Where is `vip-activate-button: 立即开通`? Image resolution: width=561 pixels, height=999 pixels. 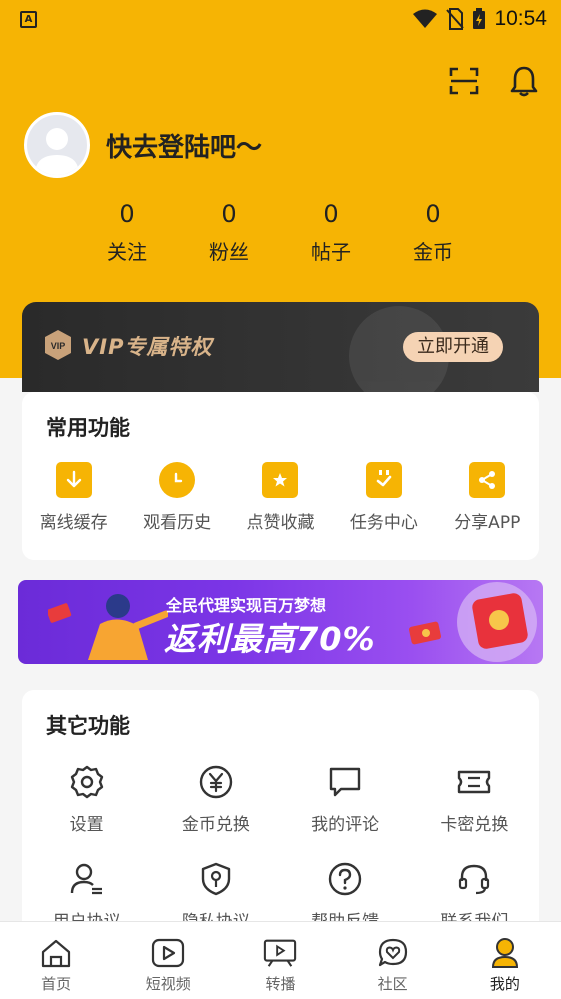 vip-activate-button: 立即开通 is located at coordinates (453, 347).